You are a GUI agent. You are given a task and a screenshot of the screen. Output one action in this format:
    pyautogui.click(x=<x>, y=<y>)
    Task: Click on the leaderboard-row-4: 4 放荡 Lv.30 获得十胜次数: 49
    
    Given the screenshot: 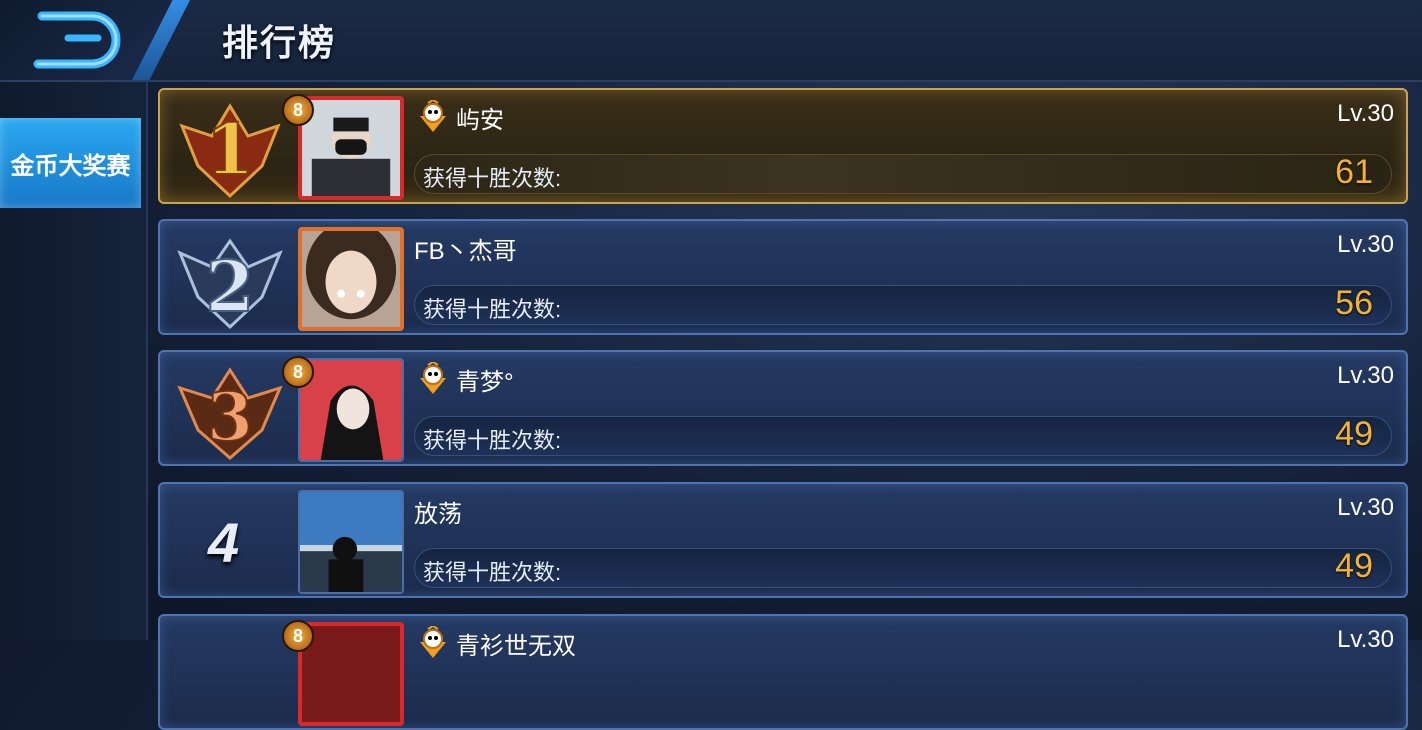 What is the action you would take?
    pyautogui.click(x=783, y=540)
    